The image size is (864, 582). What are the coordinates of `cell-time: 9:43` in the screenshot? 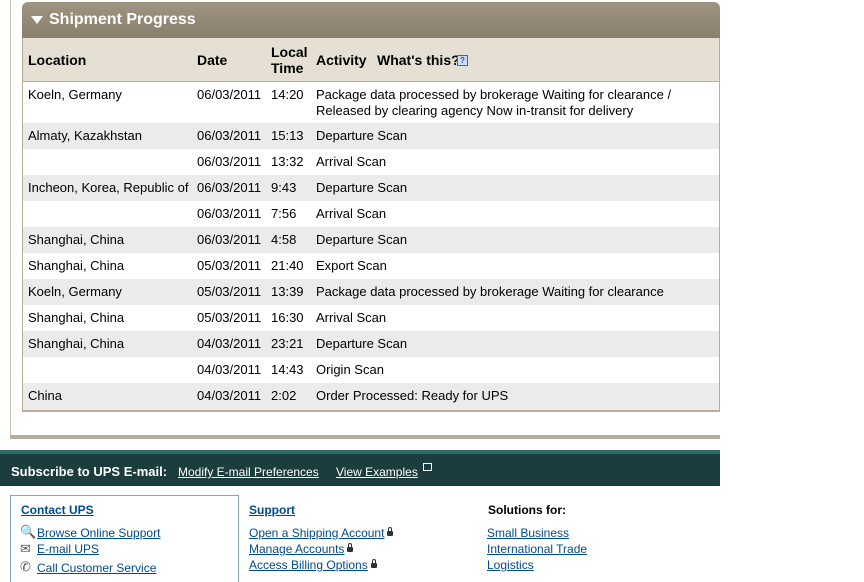 It's located at (284, 187).